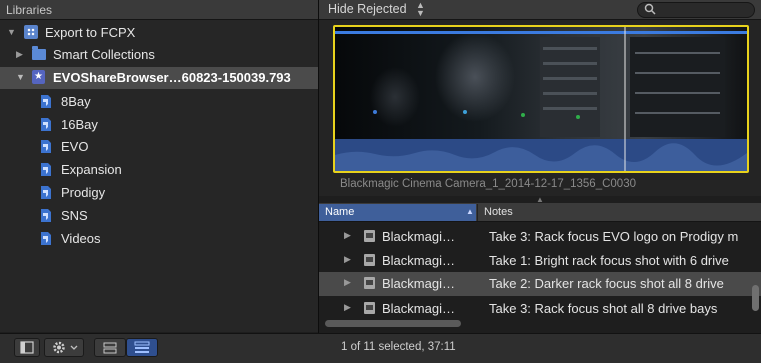 The height and width of the screenshot is (363, 761). What do you see at coordinates (38, 77) in the screenshot?
I see `event-star-icon: ★` at bounding box center [38, 77].